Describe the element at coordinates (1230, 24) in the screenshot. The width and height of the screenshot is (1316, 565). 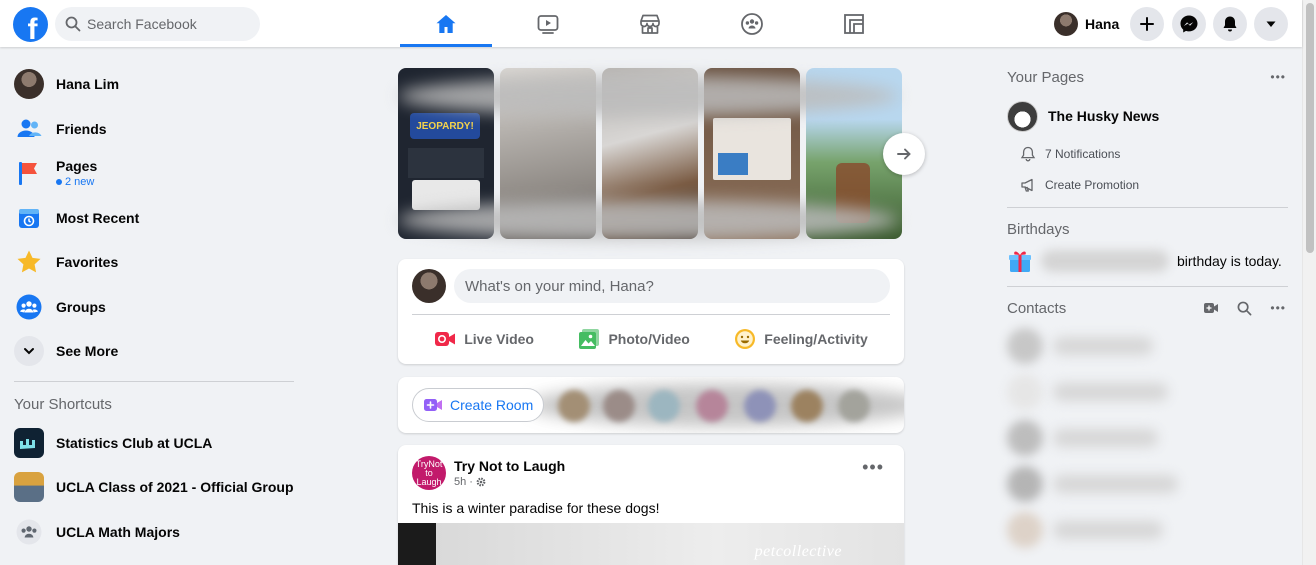
I see `notifications-button` at that location.